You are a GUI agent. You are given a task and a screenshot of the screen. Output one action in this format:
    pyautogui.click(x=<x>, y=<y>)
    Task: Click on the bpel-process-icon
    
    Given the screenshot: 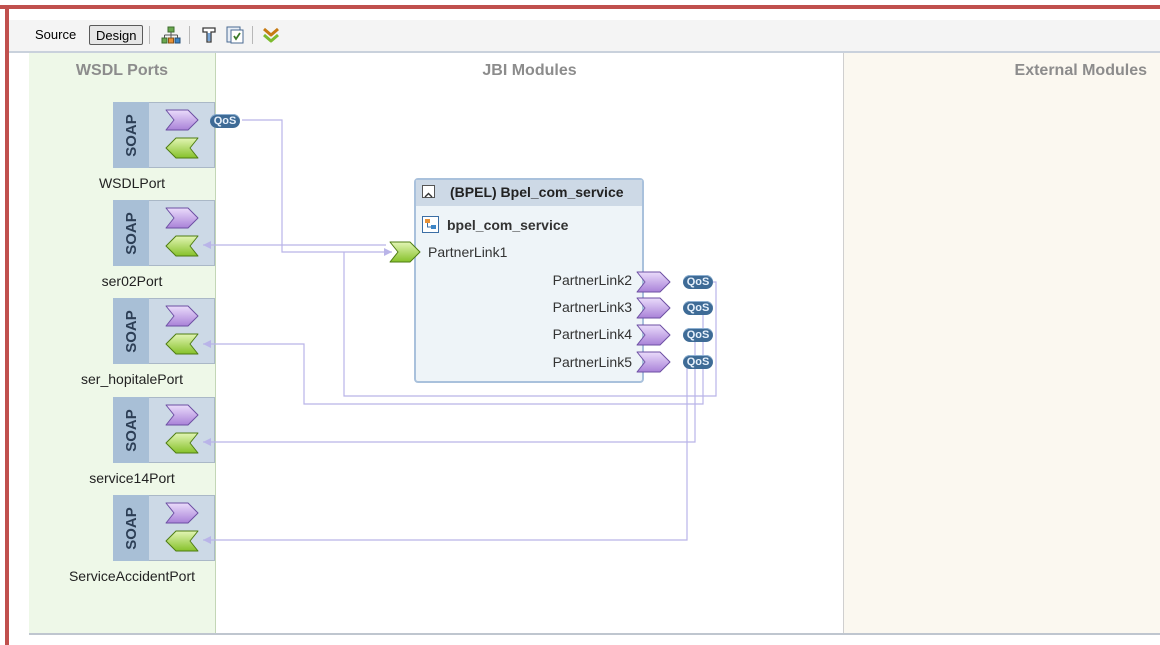 What is the action you would take?
    pyautogui.click(x=430, y=224)
    